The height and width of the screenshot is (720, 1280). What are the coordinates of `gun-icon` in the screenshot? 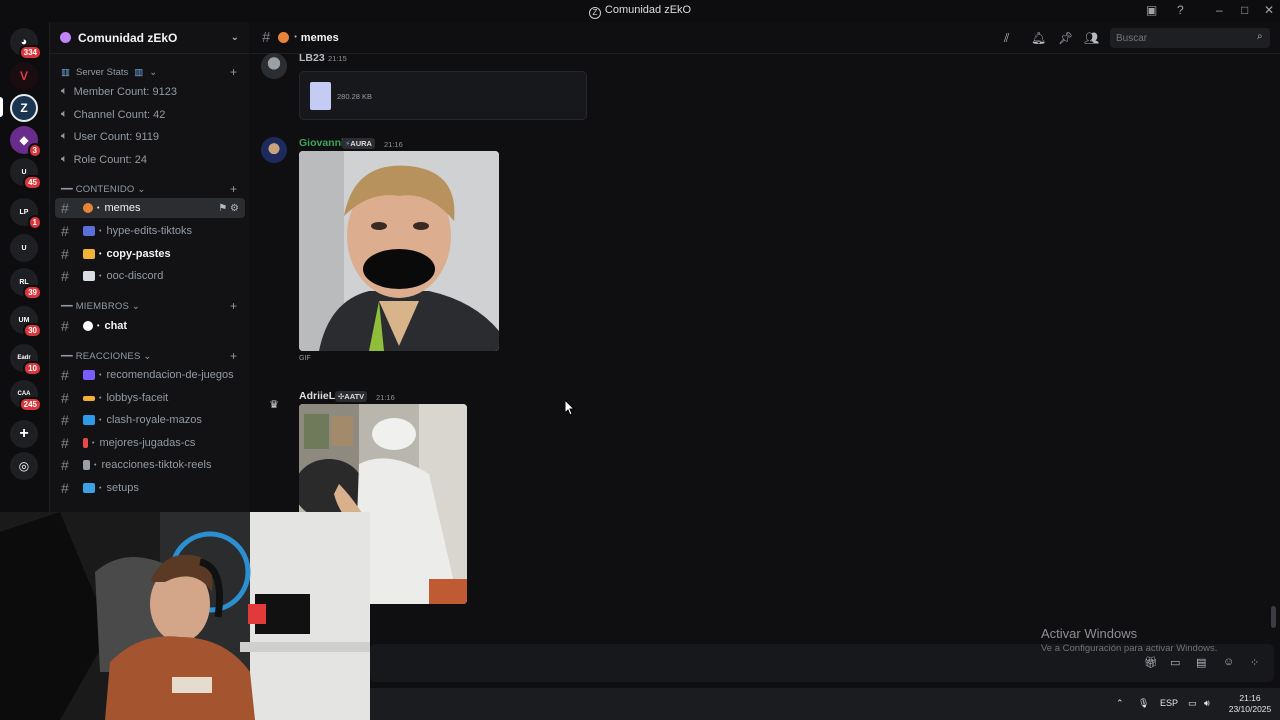 It's located at (89, 398).